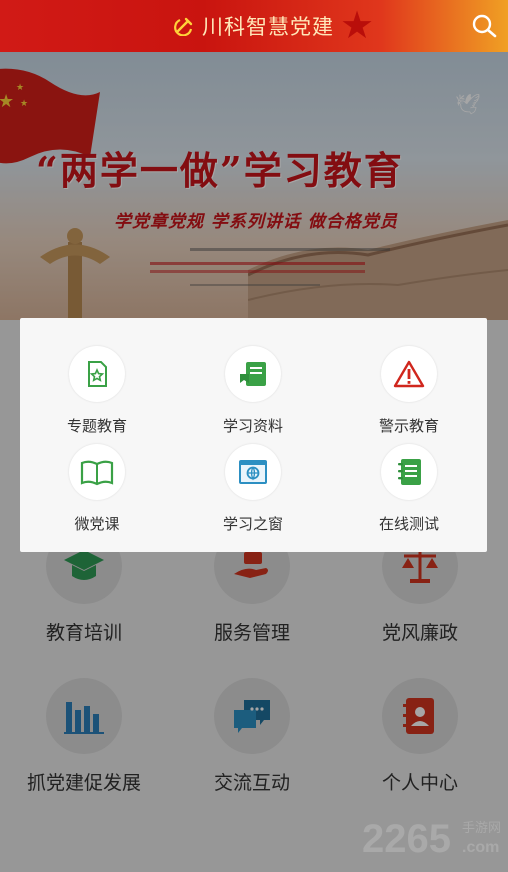 Image resolution: width=508 pixels, height=872 pixels. I want to click on header-title-group: 川科智慧党建, so click(254, 26).